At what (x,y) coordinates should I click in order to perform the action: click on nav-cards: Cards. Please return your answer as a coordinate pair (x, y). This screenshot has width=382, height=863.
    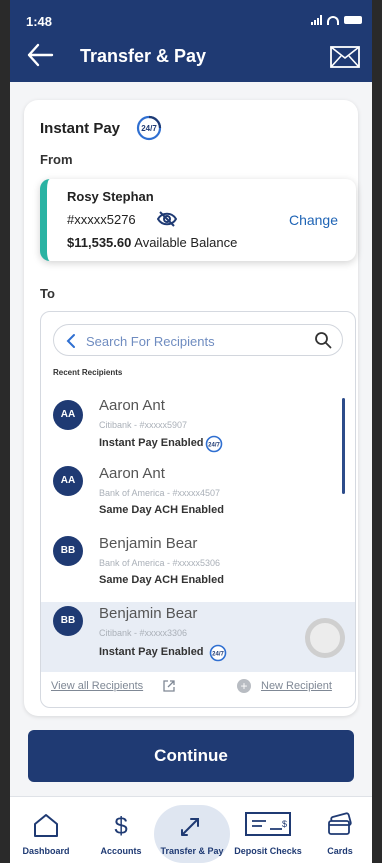
    Looking at the image, I should click on (340, 830).